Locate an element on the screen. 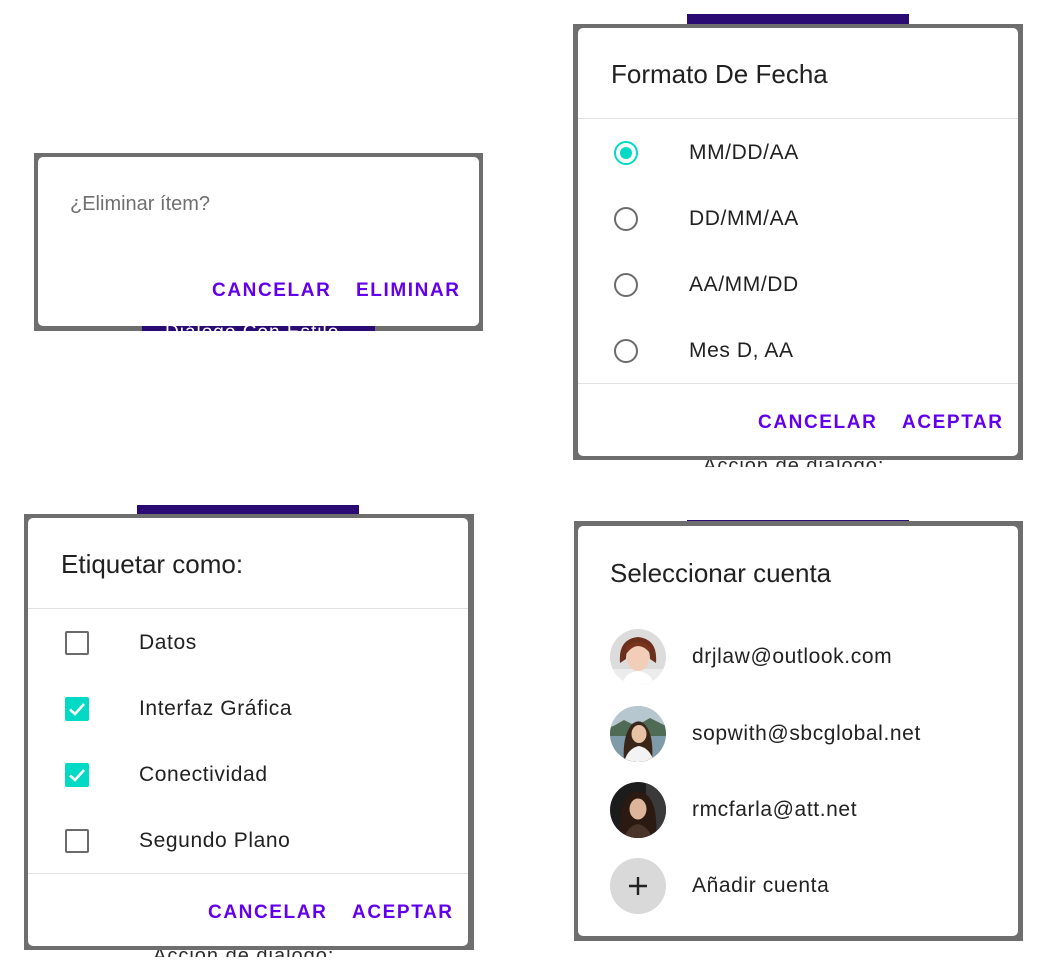  account-email: rmcfarla@att.net is located at coordinates (775, 809).